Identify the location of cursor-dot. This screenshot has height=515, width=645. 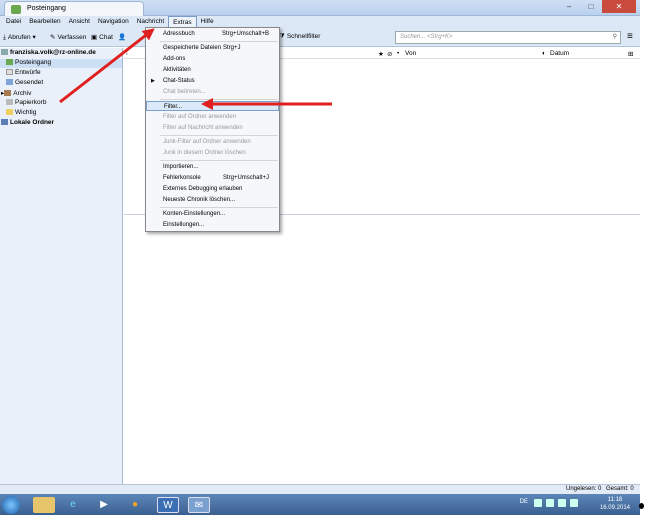
(641, 506).